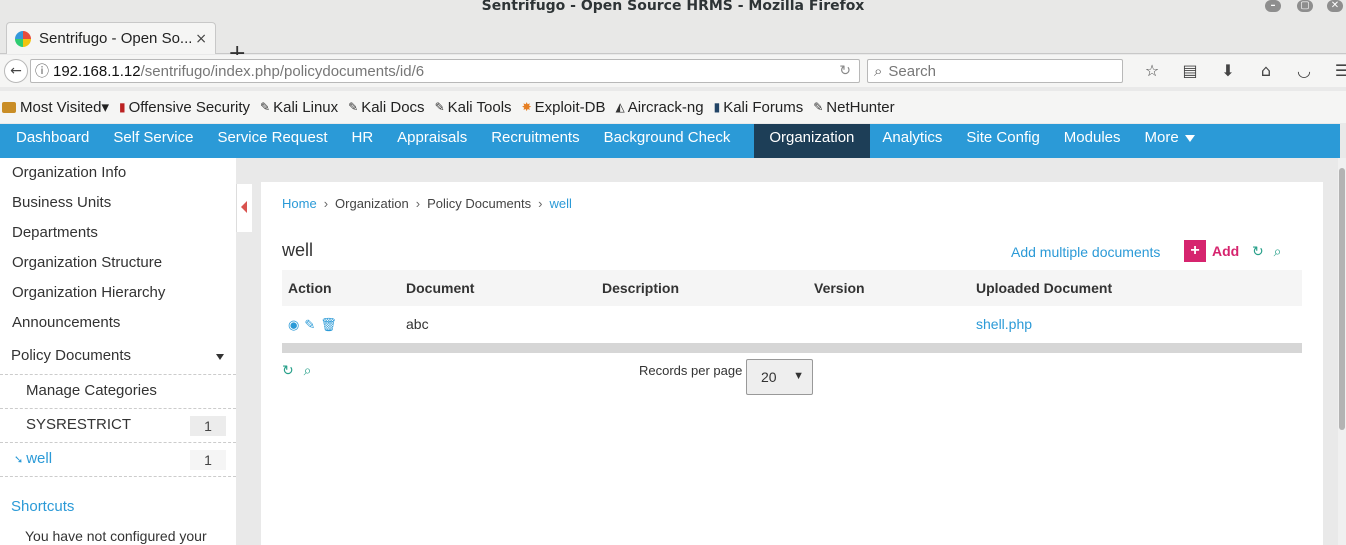 The height and width of the screenshot is (545, 1346). What do you see at coordinates (1273, 6) in the screenshot?
I see `minimize-icon: –` at bounding box center [1273, 6].